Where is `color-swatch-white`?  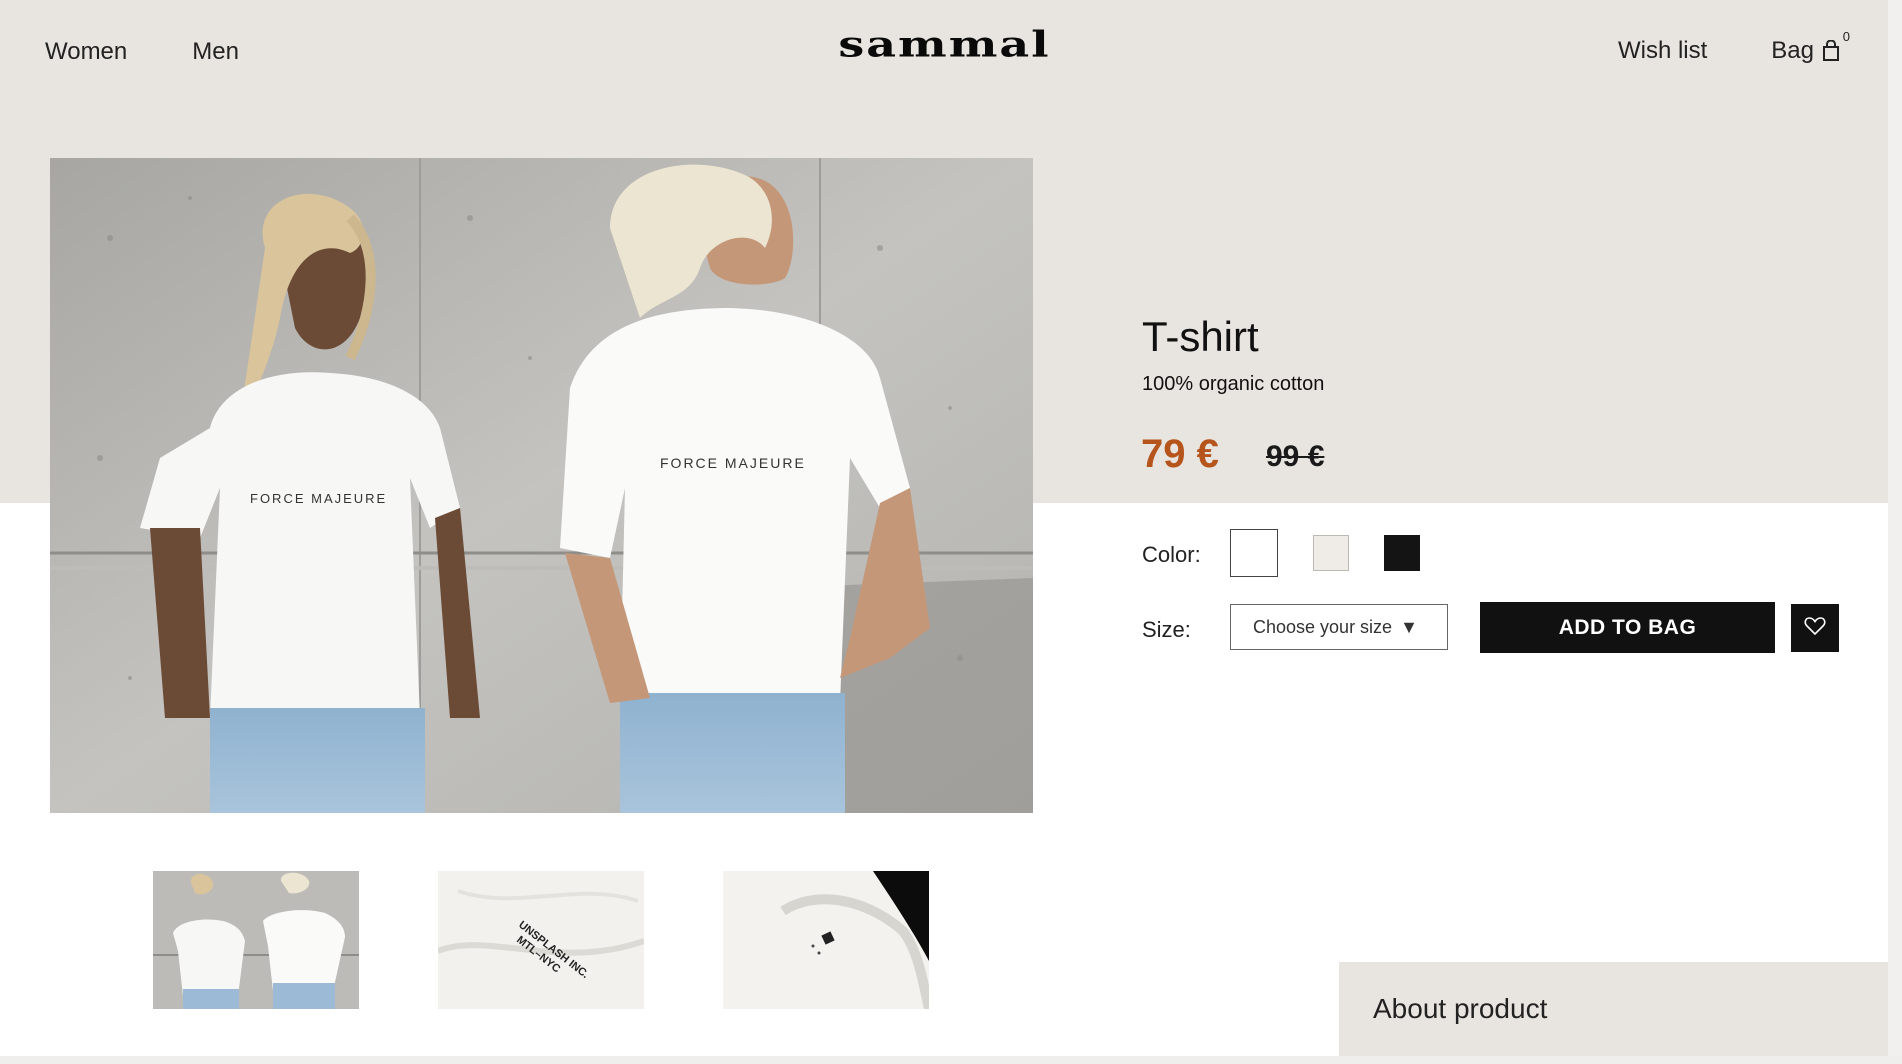 color-swatch-white is located at coordinates (1254, 553).